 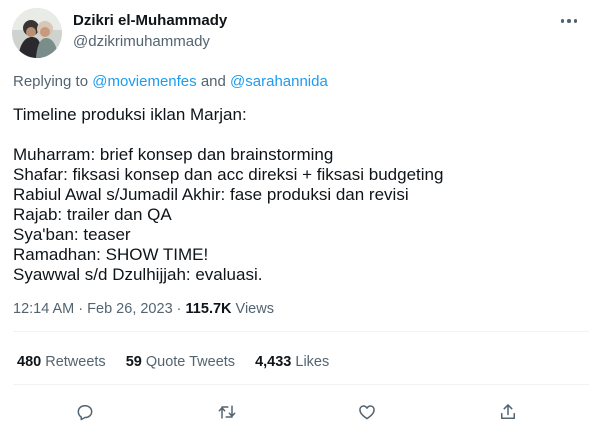 I want to click on share-icon, so click(x=508, y=411).